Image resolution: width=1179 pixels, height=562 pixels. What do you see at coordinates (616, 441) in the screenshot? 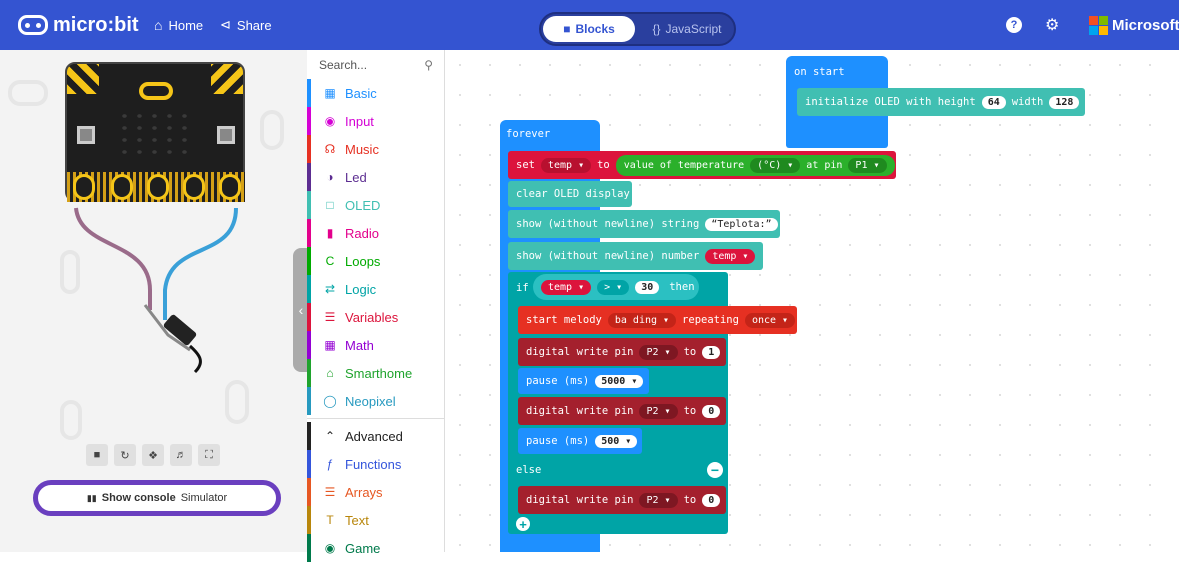
I see `pause-value: 500 ▾` at bounding box center [616, 441].